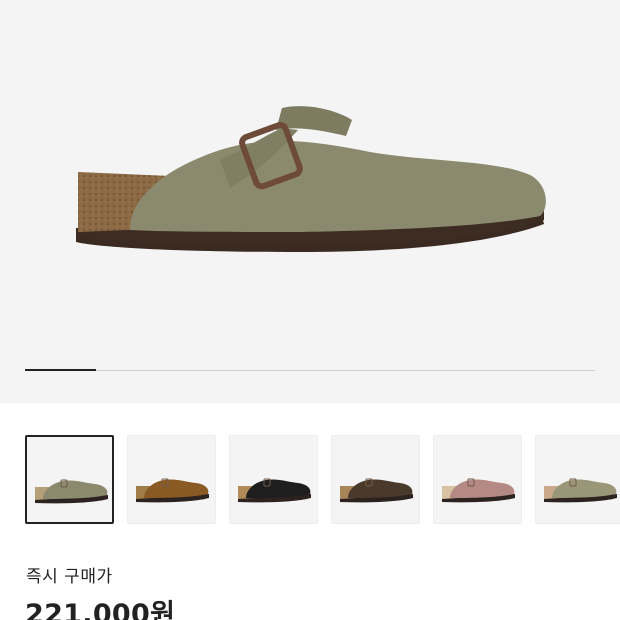 This screenshot has width=620, height=620. I want to click on thumbnail-strip, so click(310, 480).